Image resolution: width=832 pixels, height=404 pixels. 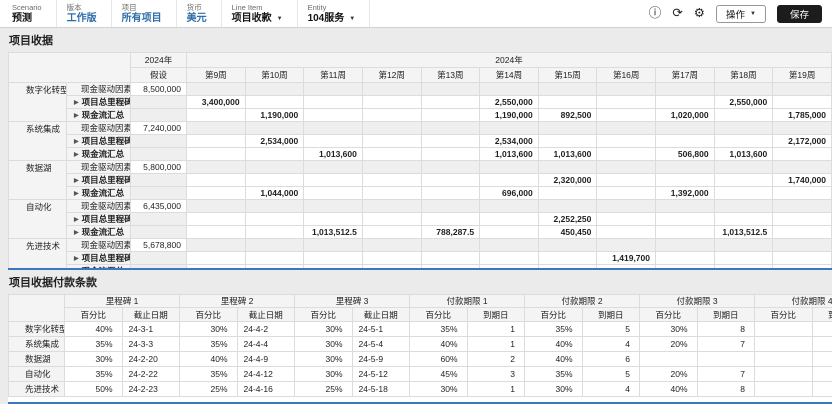 I want to click on term-cell: 60%, so click(x=439, y=359).